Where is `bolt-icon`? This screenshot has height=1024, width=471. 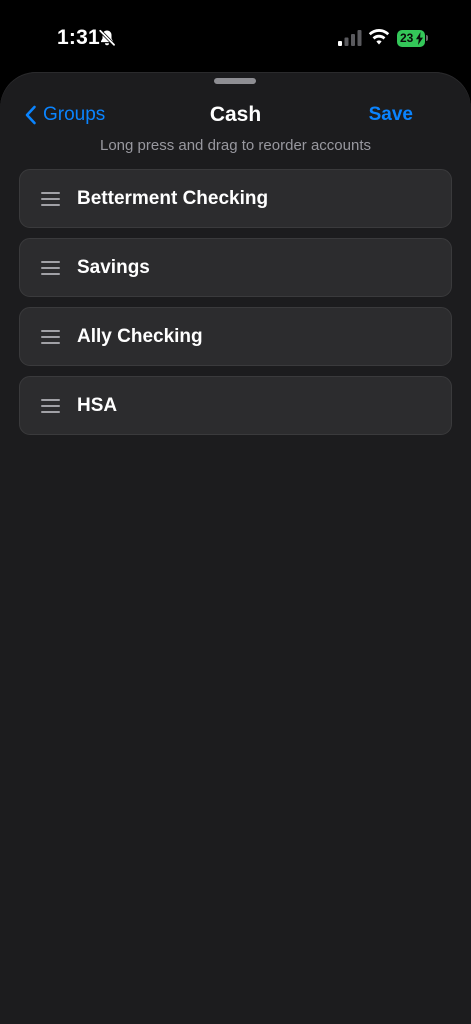
bolt-icon is located at coordinates (419, 38).